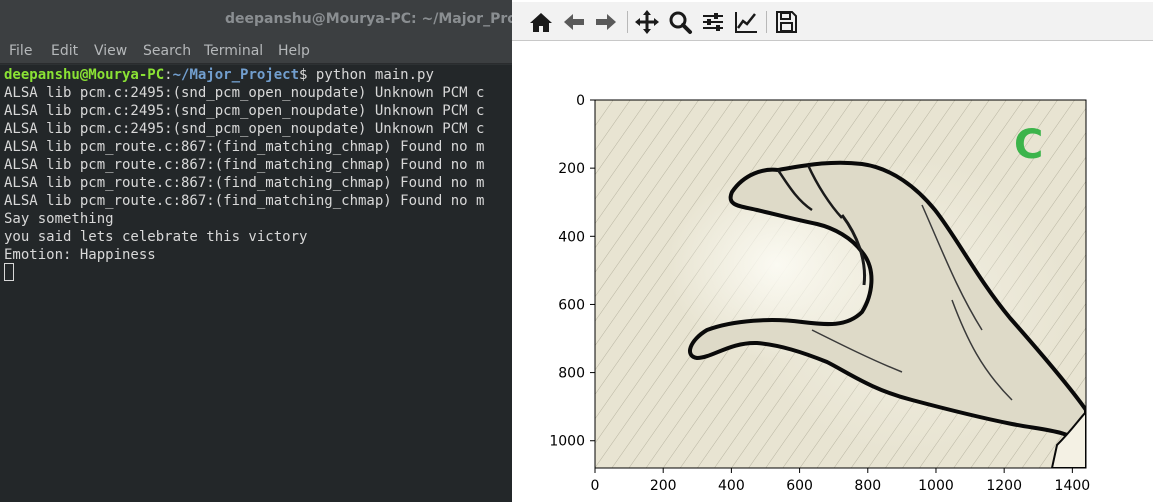 This screenshot has width=1153, height=502. What do you see at coordinates (20, 51) in the screenshot?
I see `menu-file: File` at bounding box center [20, 51].